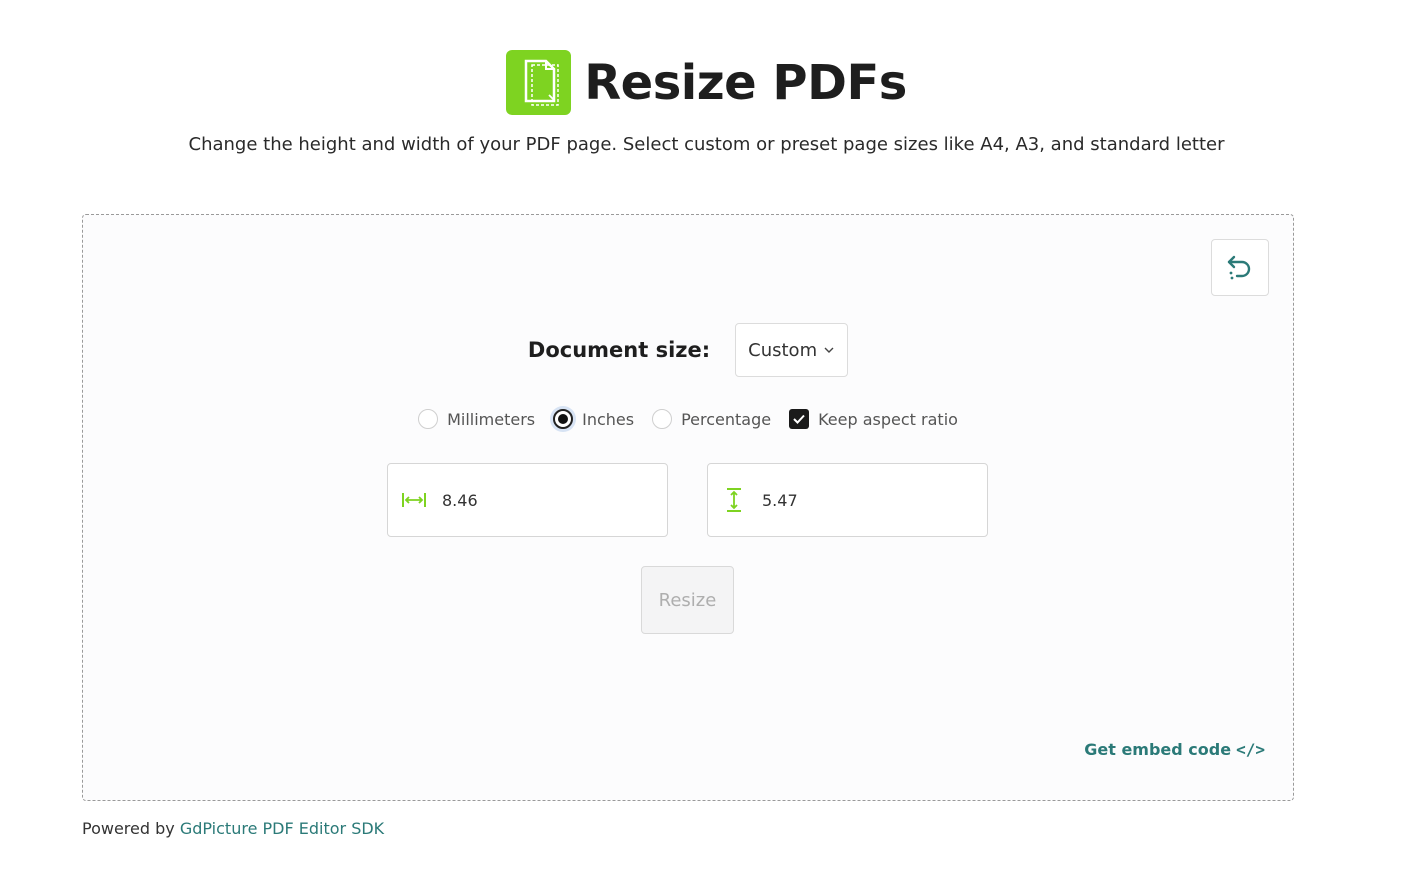 The image size is (1413, 881). Describe the element at coordinates (687, 600) in the screenshot. I see `resize-button: Resize` at that location.